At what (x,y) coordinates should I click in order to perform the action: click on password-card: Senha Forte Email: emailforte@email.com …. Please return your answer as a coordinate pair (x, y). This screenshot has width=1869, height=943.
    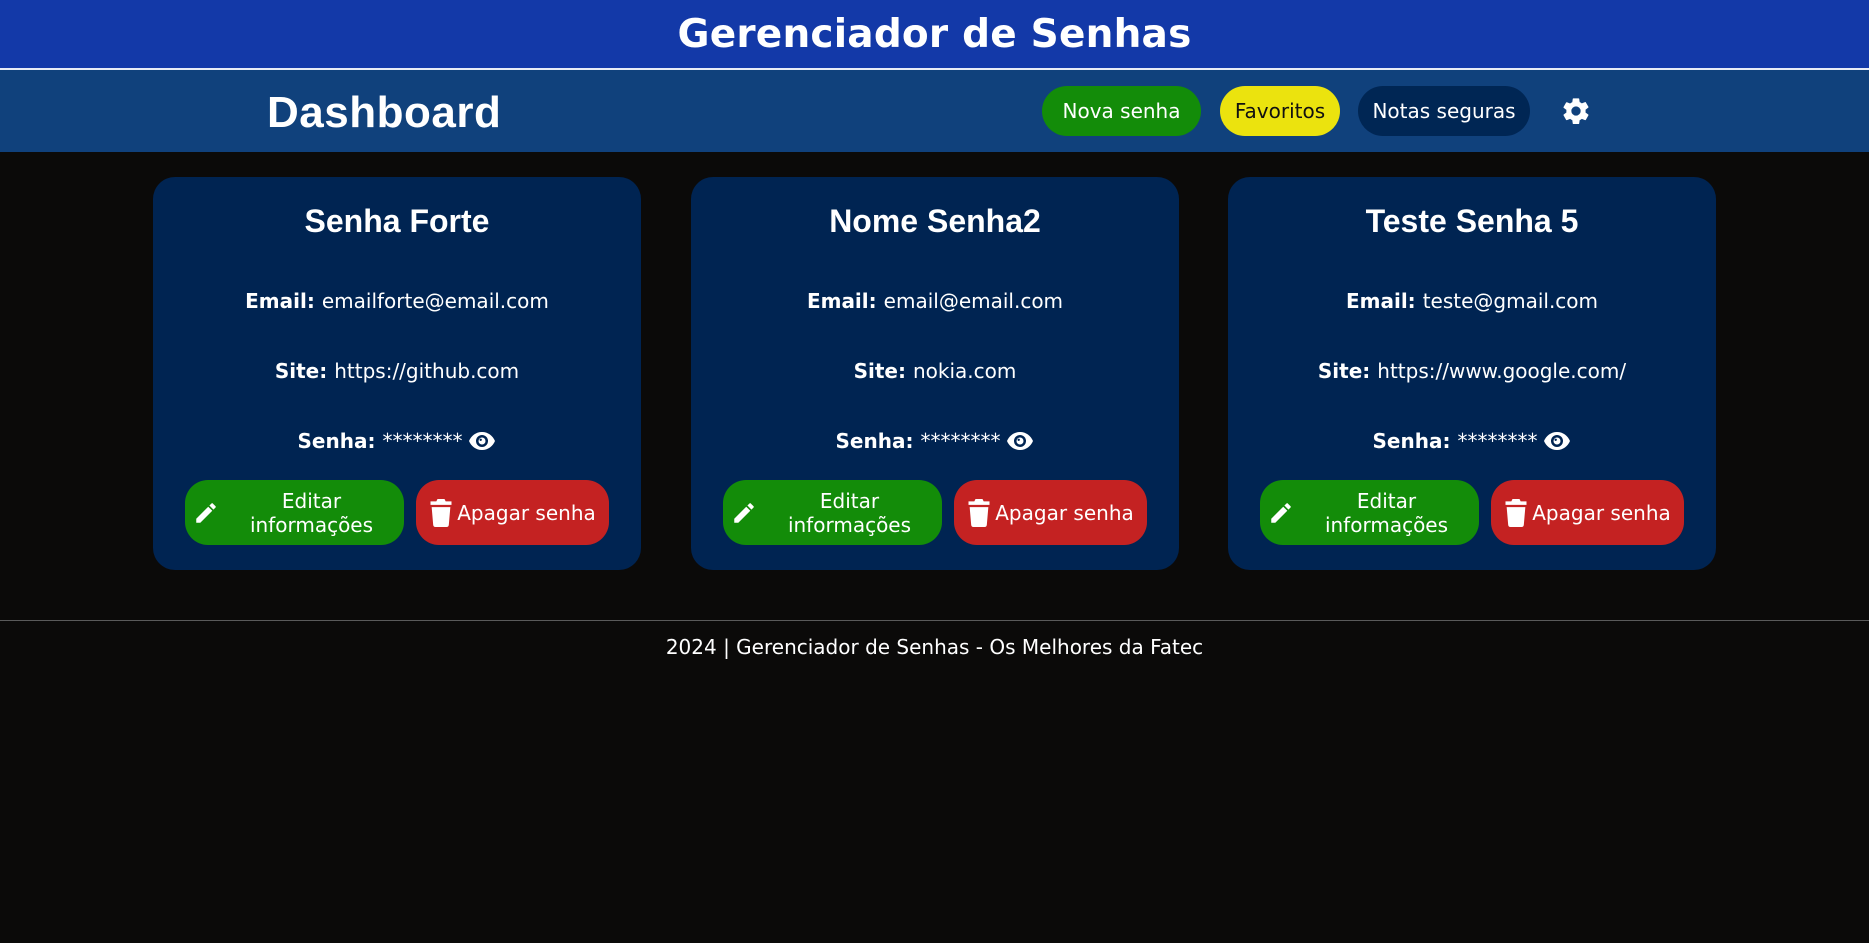
    Looking at the image, I should click on (397, 373).